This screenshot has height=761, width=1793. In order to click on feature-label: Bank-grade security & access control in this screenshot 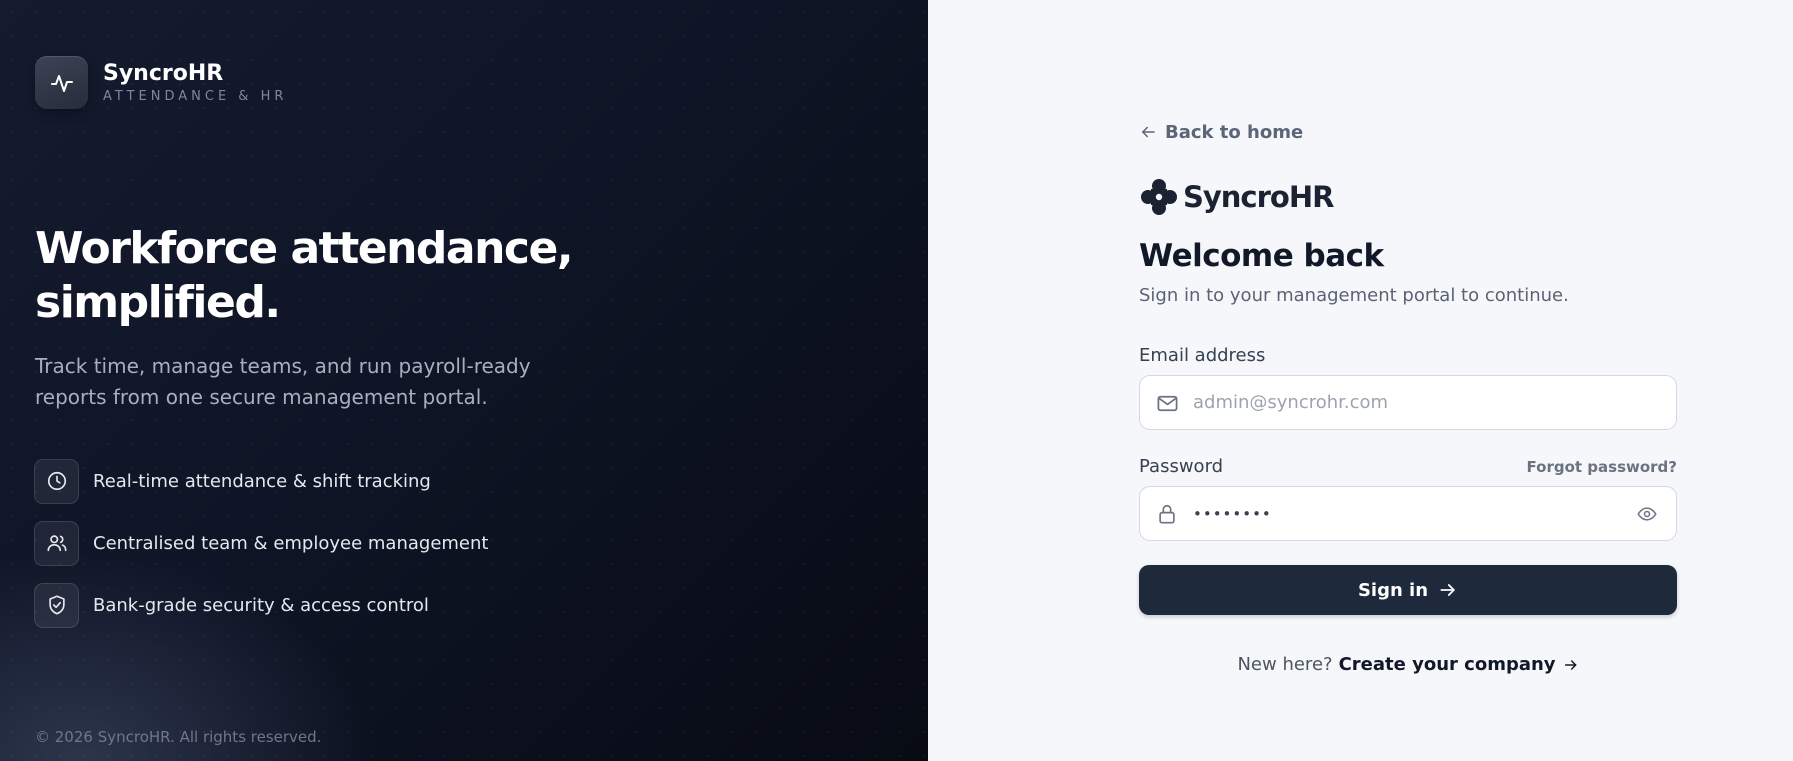, I will do `click(261, 605)`.